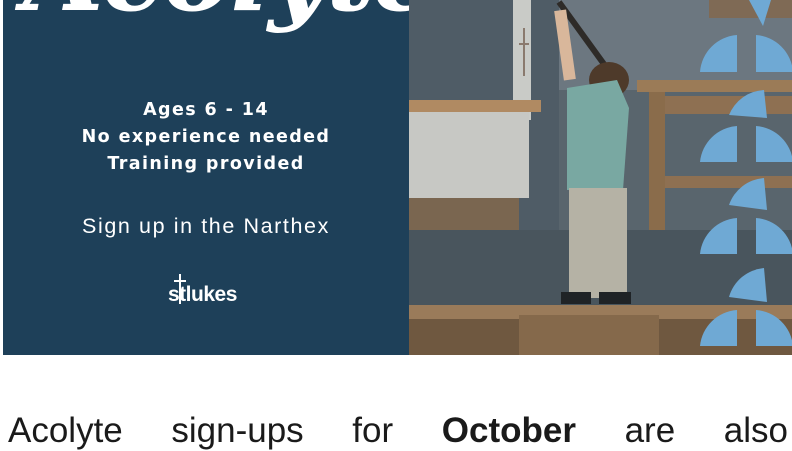 The width and height of the screenshot is (792, 451). Describe the element at coordinates (755, 430) in the screenshot. I see `body-word: also` at that location.